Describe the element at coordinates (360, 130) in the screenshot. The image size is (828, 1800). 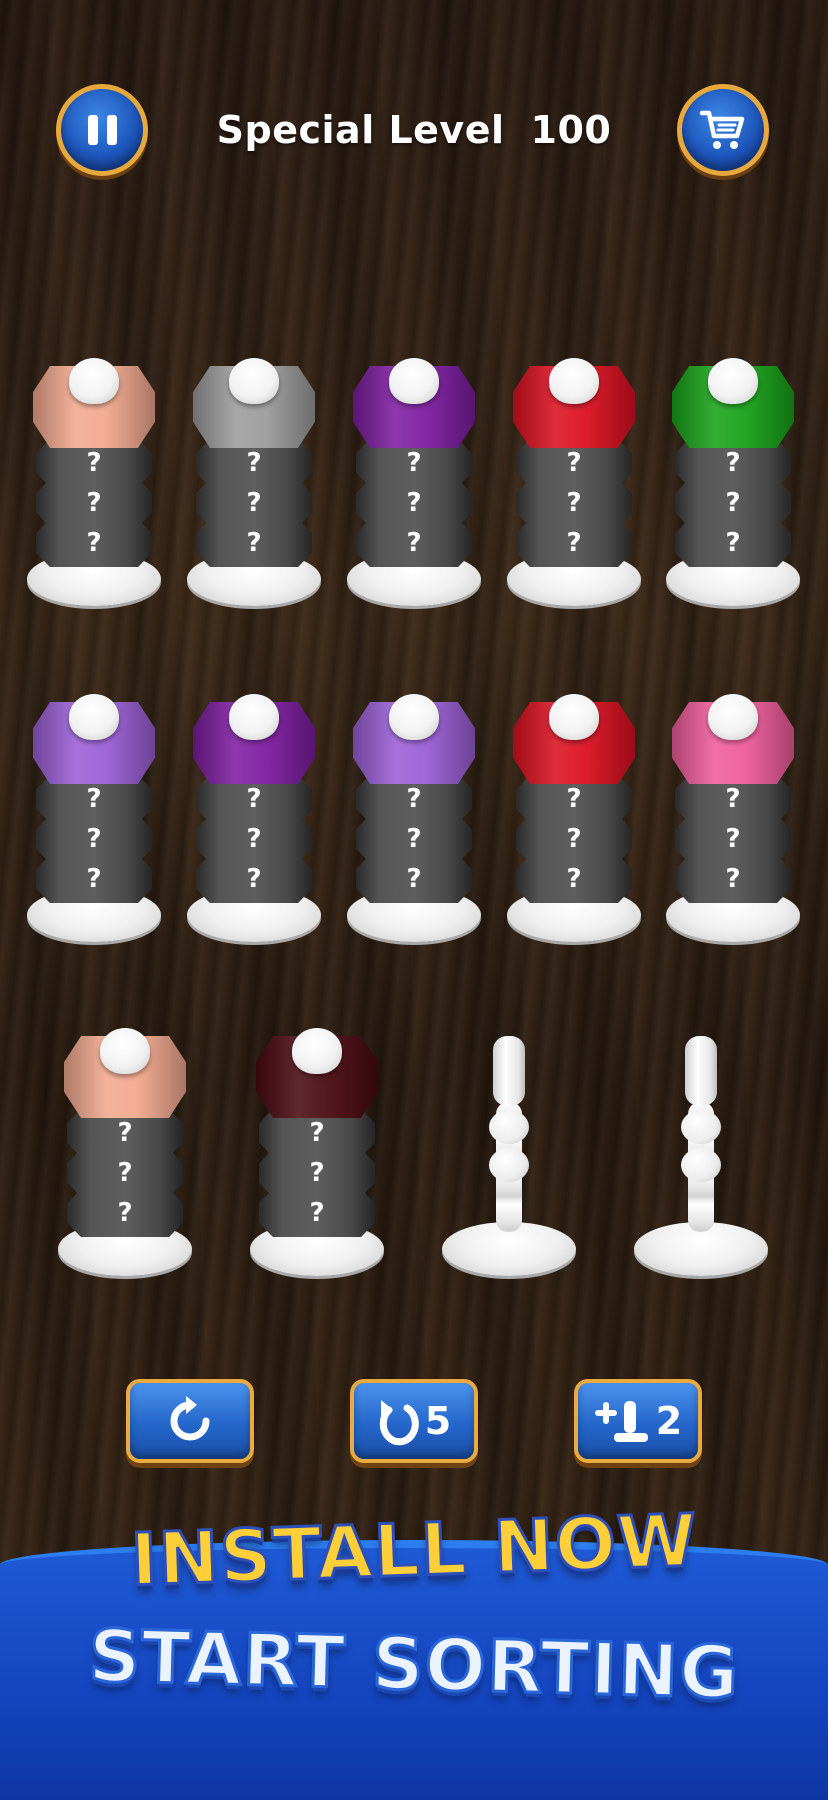
I see `level-label: Special Level` at that location.